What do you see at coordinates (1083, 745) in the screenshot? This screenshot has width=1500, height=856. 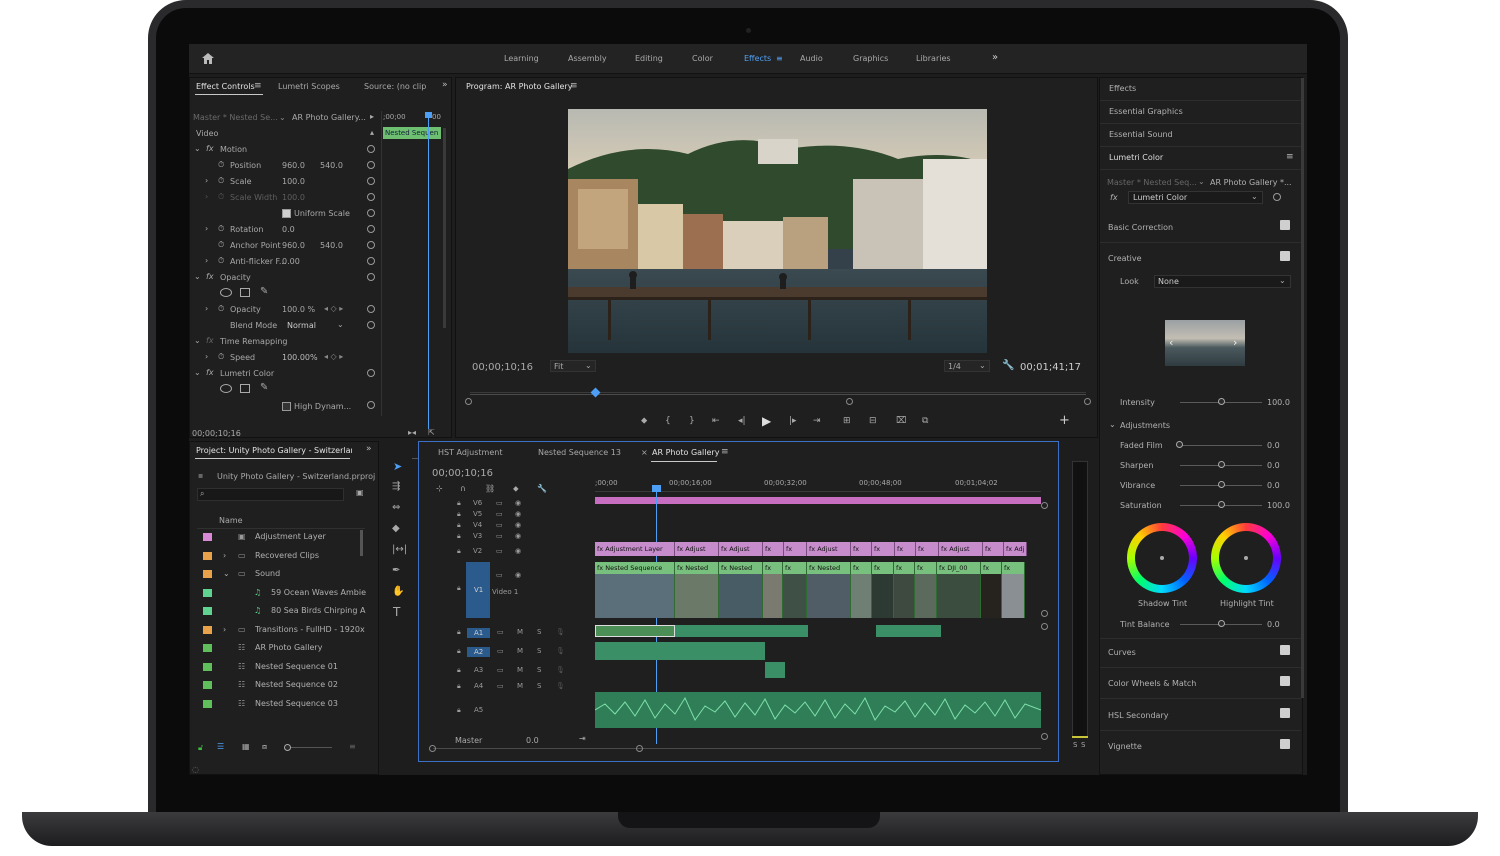 I see `solo-right: S` at bounding box center [1083, 745].